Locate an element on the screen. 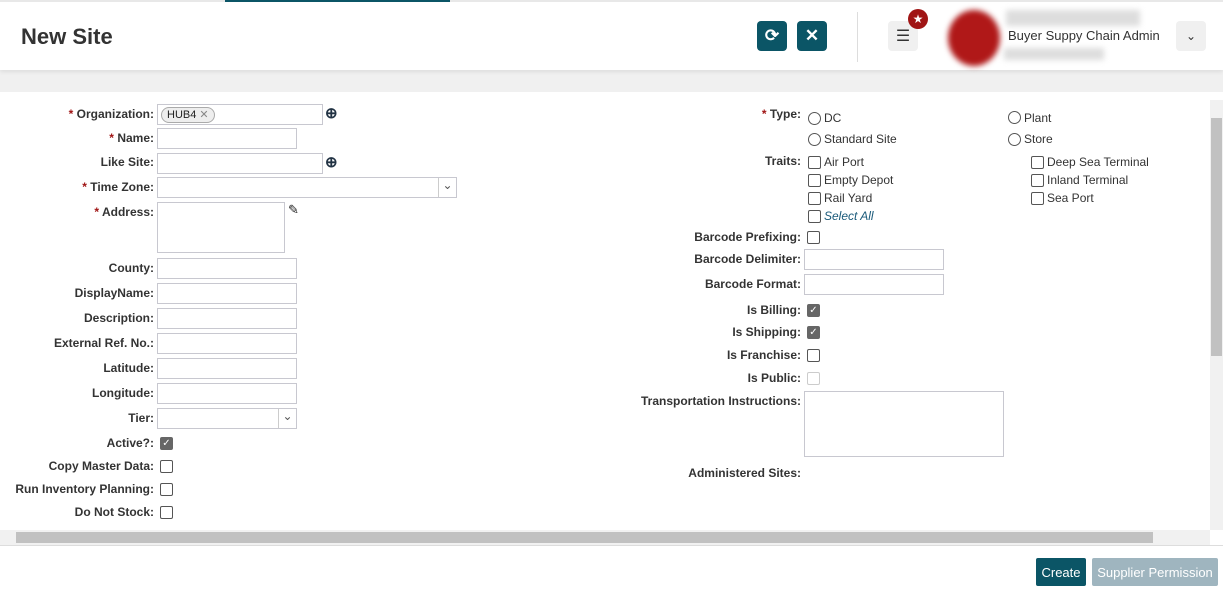 This screenshot has height=593, width=1223. county-label: County: is located at coordinates (131, 268).